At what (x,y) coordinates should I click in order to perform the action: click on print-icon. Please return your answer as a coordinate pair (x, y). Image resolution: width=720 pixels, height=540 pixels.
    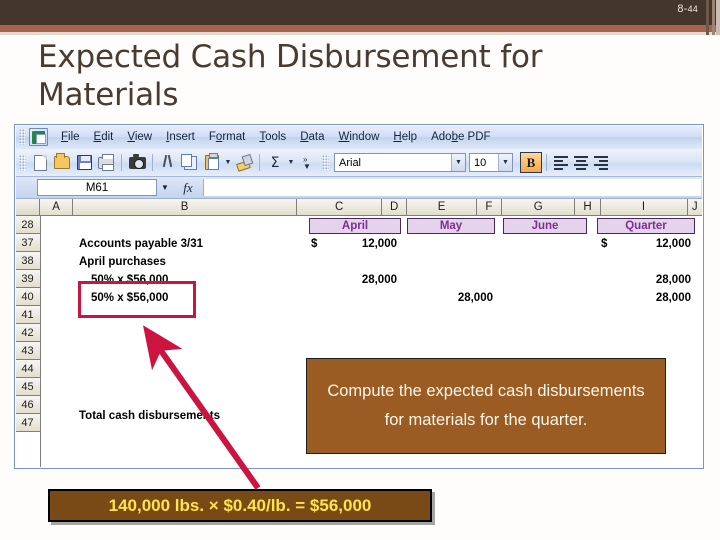
    Looking at the image, I should click on (106, 162).